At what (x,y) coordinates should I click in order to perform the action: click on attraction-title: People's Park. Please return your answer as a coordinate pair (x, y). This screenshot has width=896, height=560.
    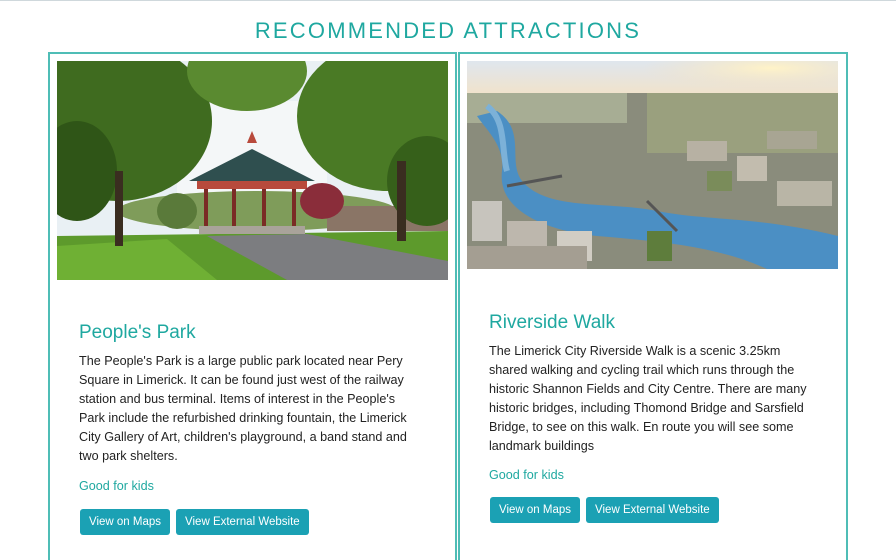
    Looking at the image, I should click on (137, 332).